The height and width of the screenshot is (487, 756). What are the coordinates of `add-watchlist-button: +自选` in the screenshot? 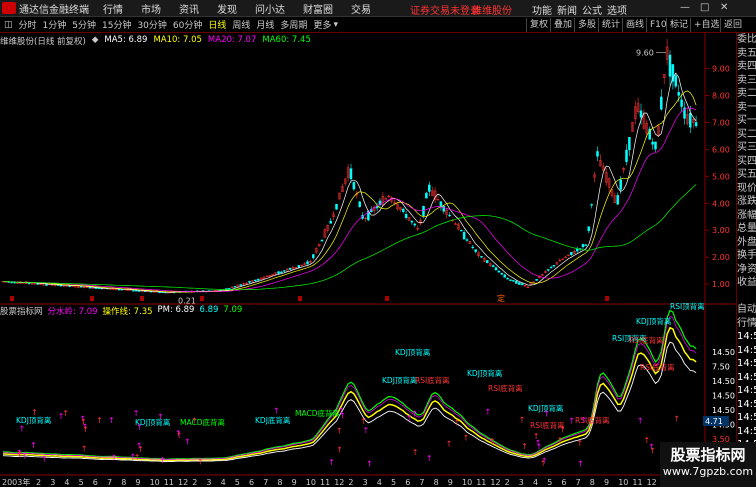 It's located at (706, 25).